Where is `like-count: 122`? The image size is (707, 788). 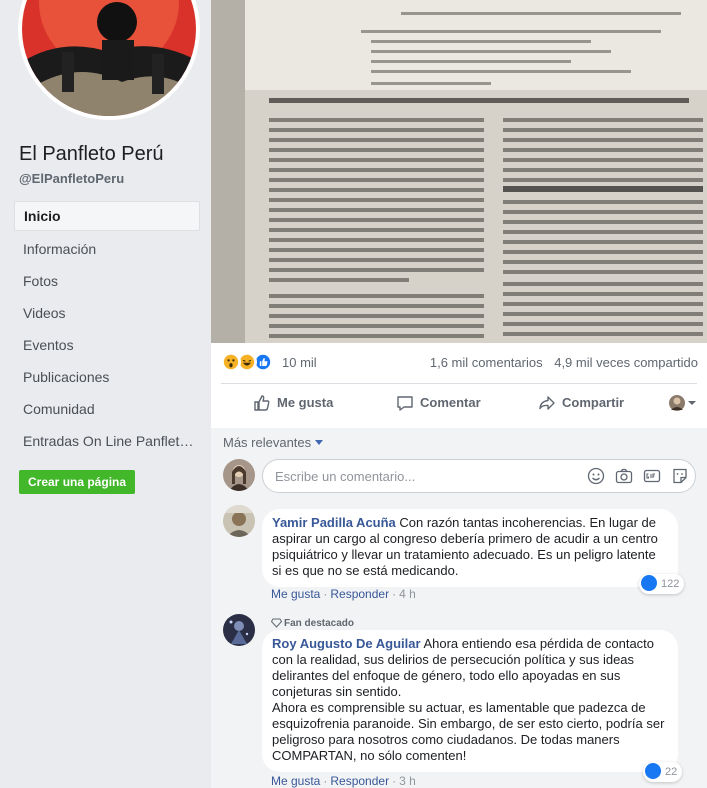 like-count: 122 is located at coordinates (670, 584).